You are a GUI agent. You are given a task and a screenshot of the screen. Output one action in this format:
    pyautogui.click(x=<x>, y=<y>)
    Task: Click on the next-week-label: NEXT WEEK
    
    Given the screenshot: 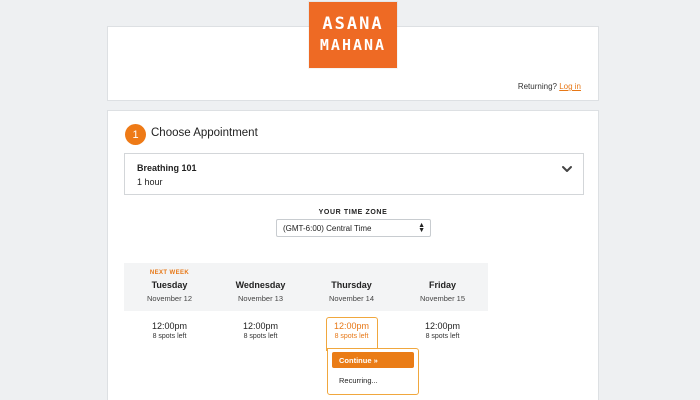 What is the action you would take?
    pyautogui.click(x=169, y=273)
    